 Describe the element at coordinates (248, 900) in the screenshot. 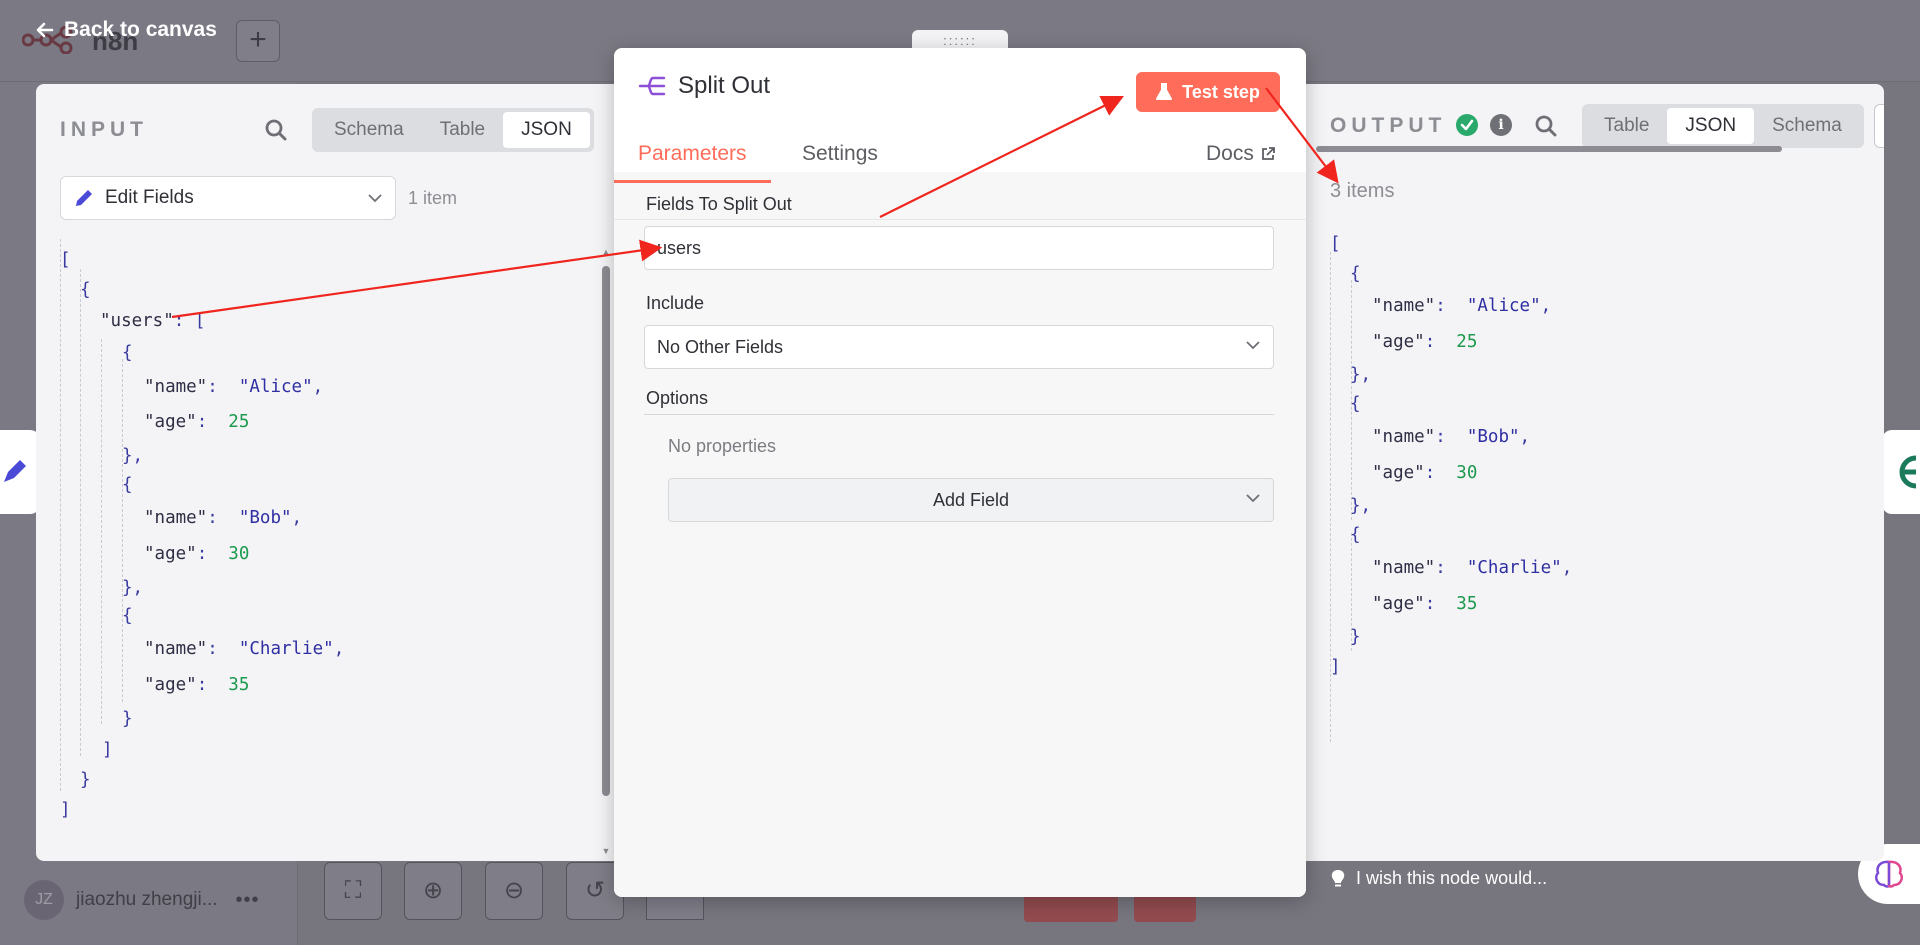

I see `more-icon: •••` at that location.